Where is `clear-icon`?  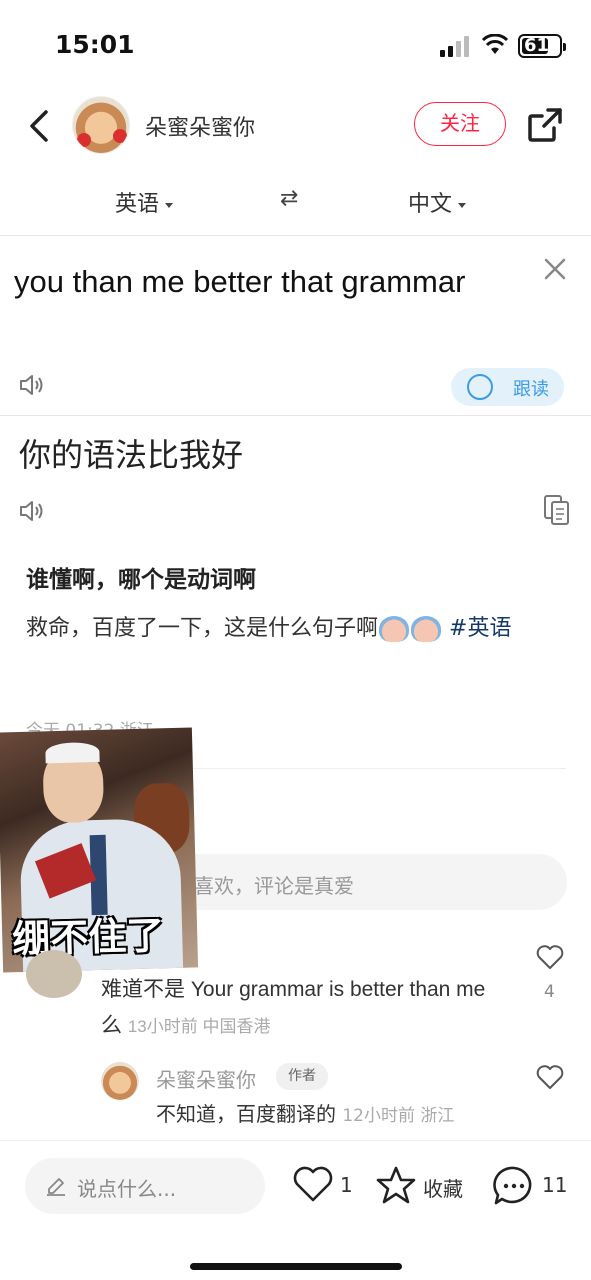
clear-icon is located at coordinates (555, 269).